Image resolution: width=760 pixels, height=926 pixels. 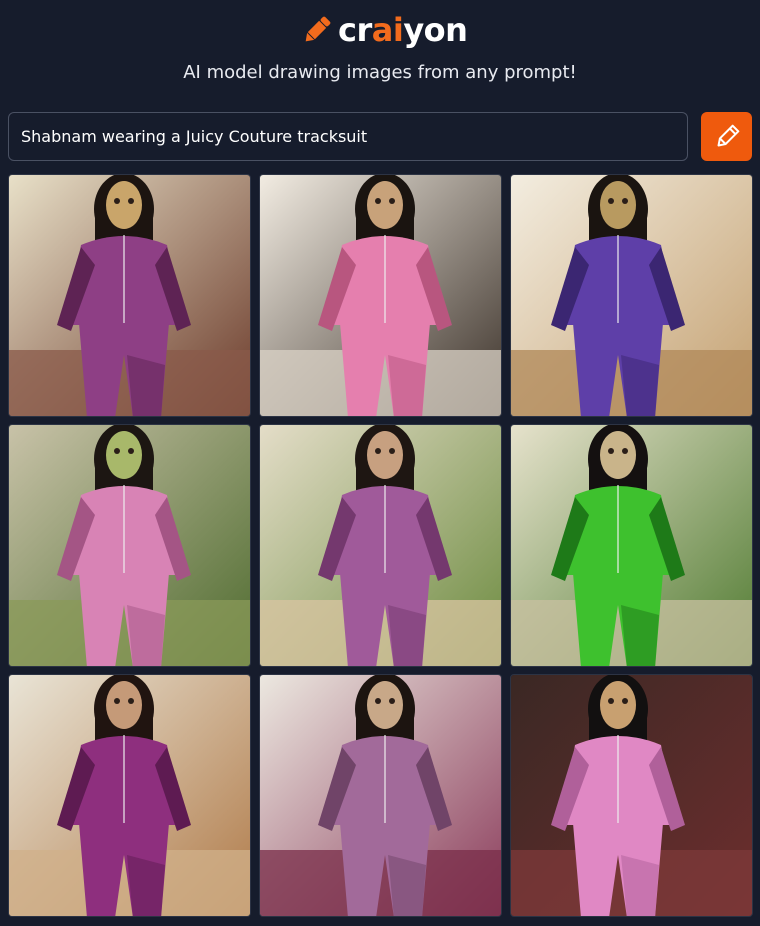 I want to click on logo-text-prefix: cr, so click(x=355, y=30).